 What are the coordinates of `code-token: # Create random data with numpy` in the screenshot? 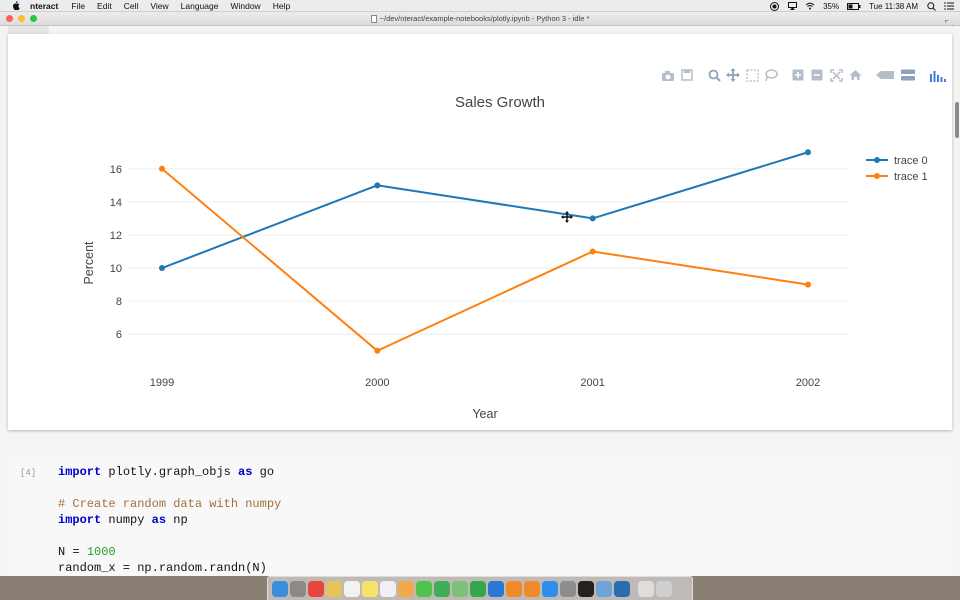 It's located at (170, 504).